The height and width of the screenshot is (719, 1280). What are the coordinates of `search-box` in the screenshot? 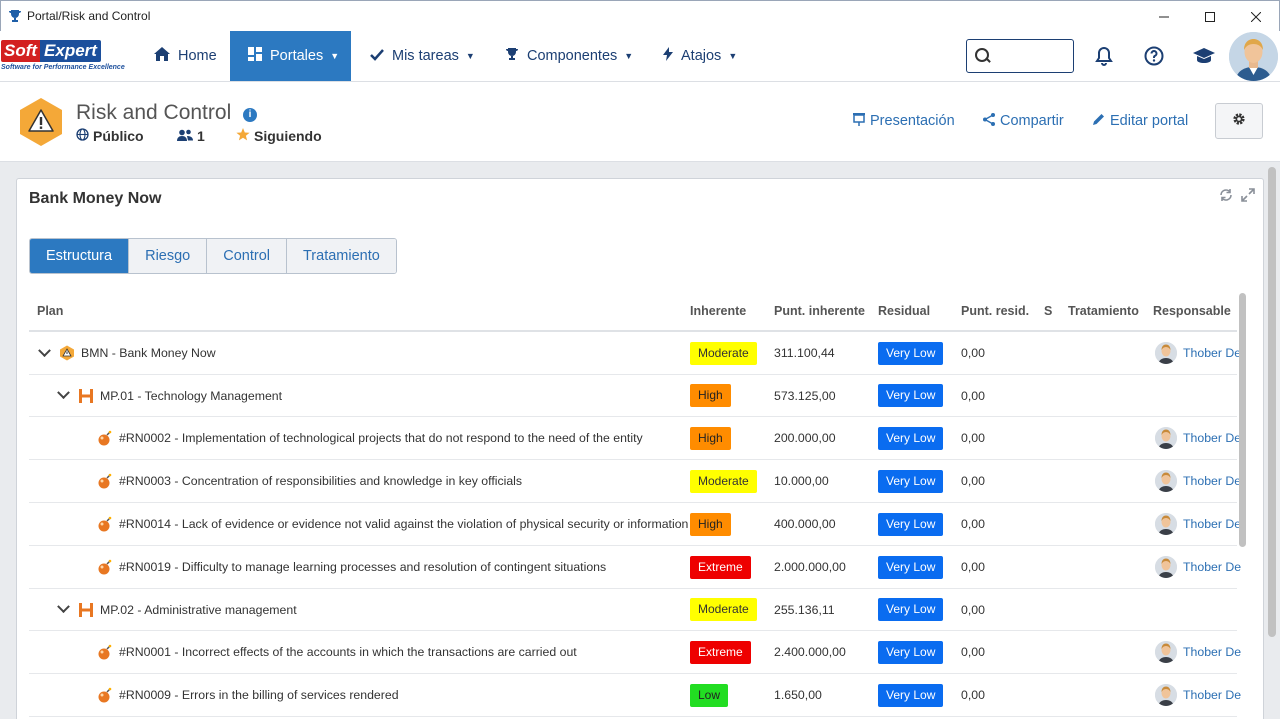 It's located at (1020, 56).